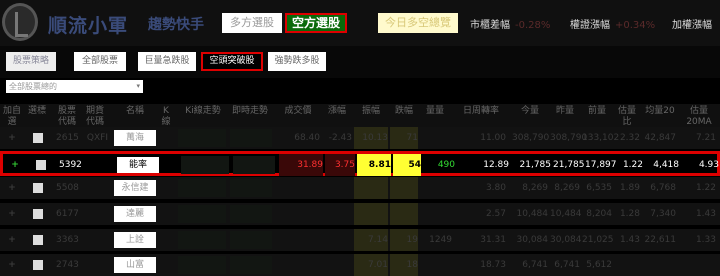 This screenshot has width=720, height=276. I want to click on cell-daily: 31.31, so click(493, 240).